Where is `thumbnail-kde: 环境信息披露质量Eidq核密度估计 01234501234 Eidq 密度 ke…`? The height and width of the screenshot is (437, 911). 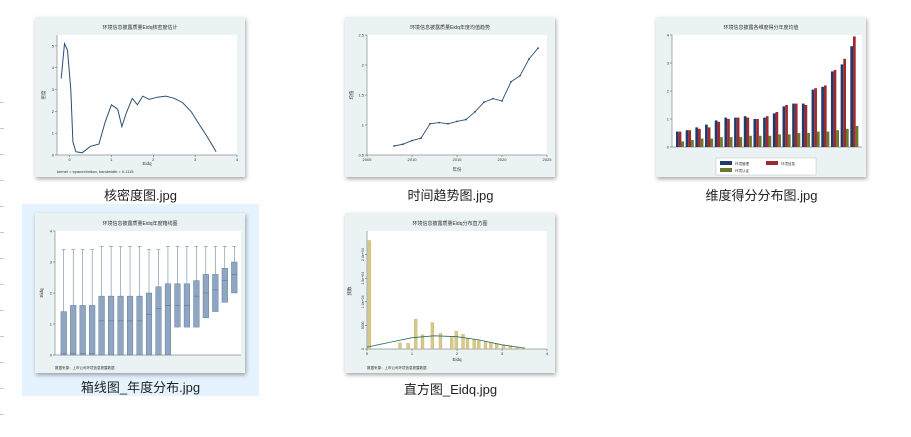 thumbnail-kde: 环境信息披露质量Eidq核密度估计 01234501234 Eidq 密度 ke… is located at coordinates (140, 97).